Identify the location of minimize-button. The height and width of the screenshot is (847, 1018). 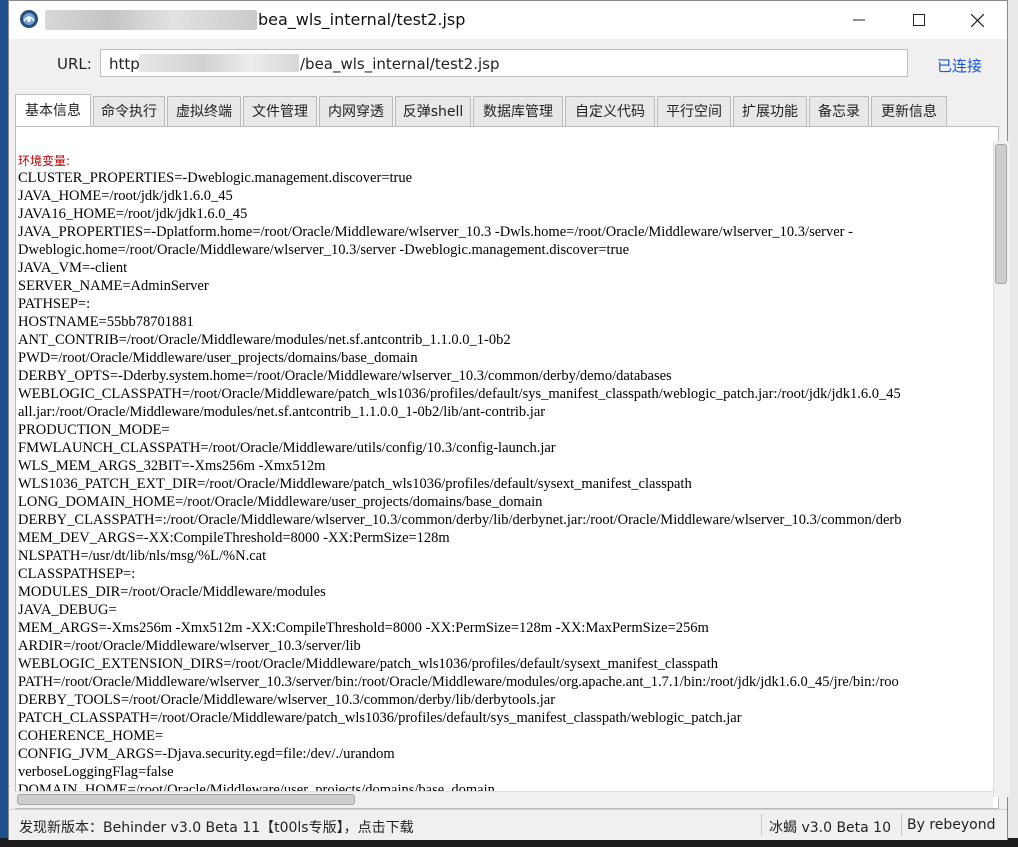
(859, 20).